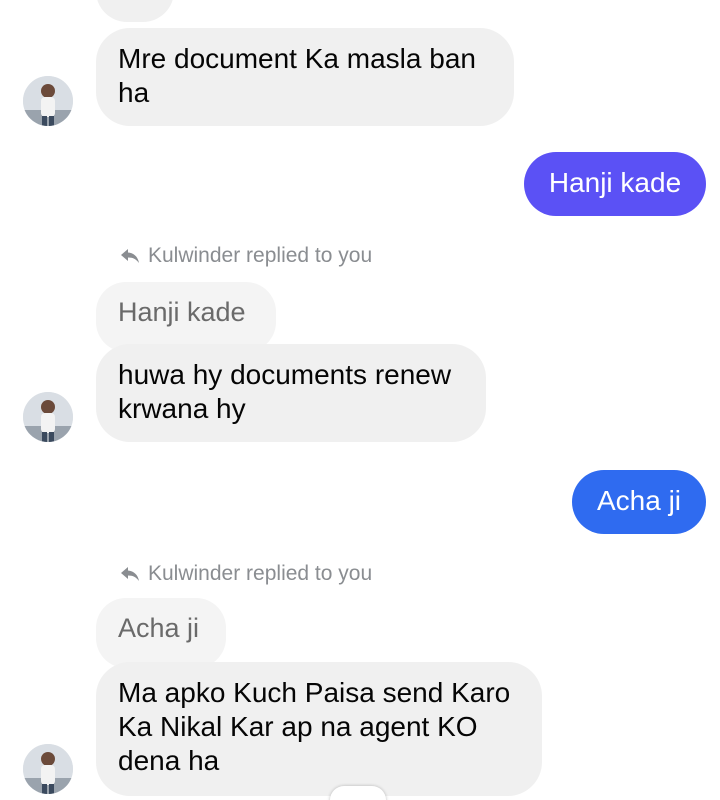 Image resolution: width=720 pixels, height=800 pixels. I want to click on incoming-message-bubble: Mre document Ka masla ban ha, so click(305, 77).